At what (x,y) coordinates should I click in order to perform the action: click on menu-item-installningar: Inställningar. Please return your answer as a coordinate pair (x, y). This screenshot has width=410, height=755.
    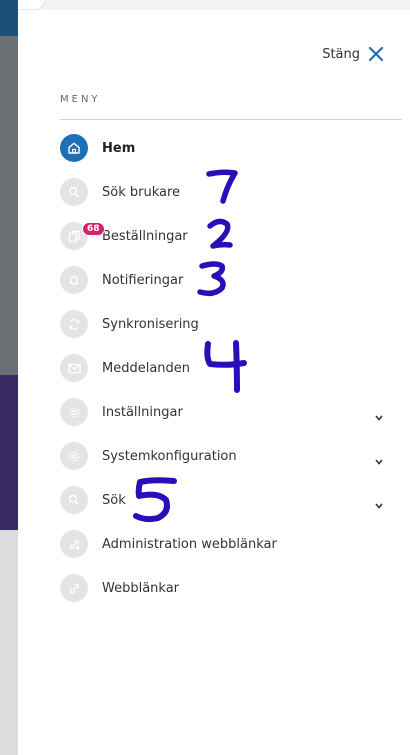
    Looking at the image, I should click on (232, 412).